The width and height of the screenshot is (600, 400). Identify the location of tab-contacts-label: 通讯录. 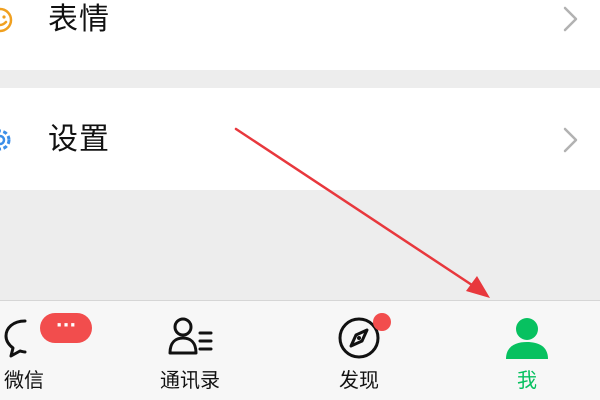
(190, 380).